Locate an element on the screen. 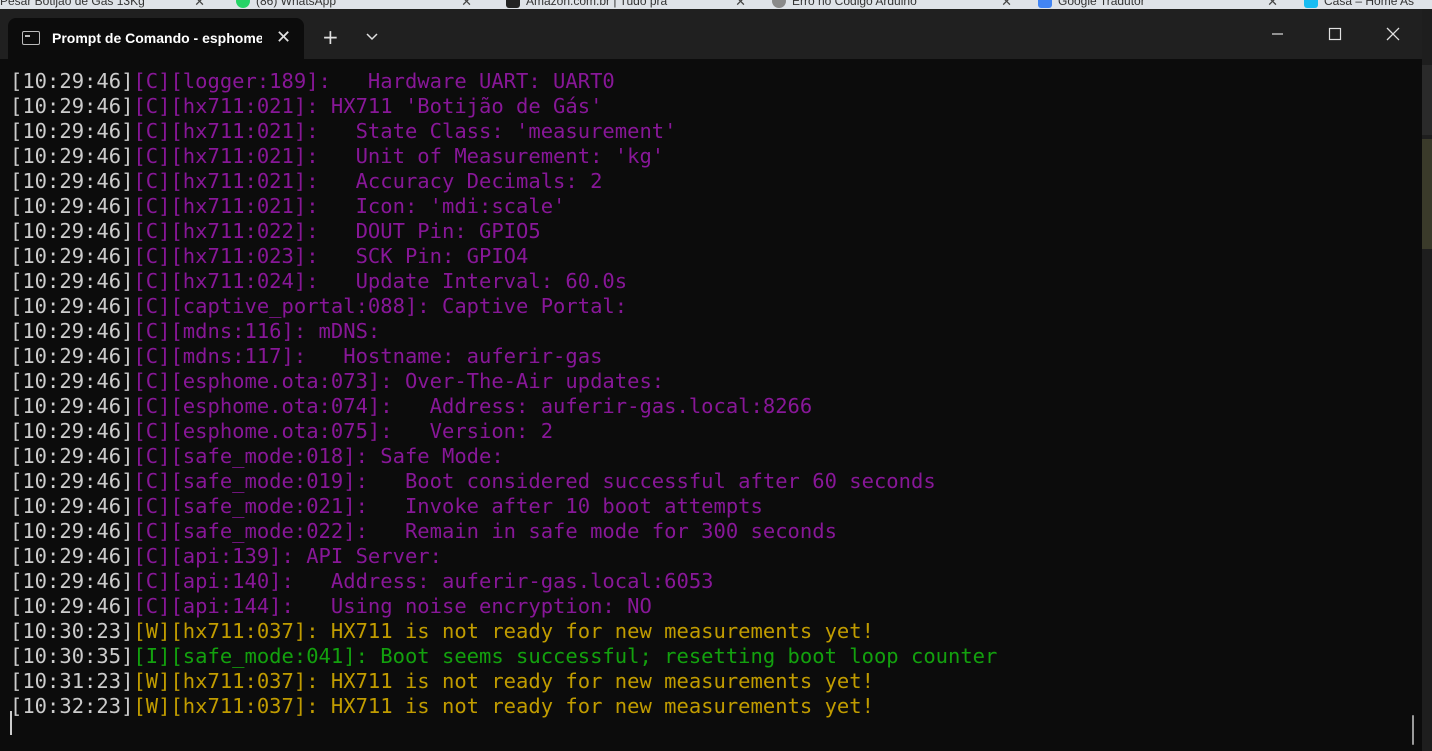  background-tab: Amazon.com.br | Tudo pra ✕ is located at coordinates (626, 4).